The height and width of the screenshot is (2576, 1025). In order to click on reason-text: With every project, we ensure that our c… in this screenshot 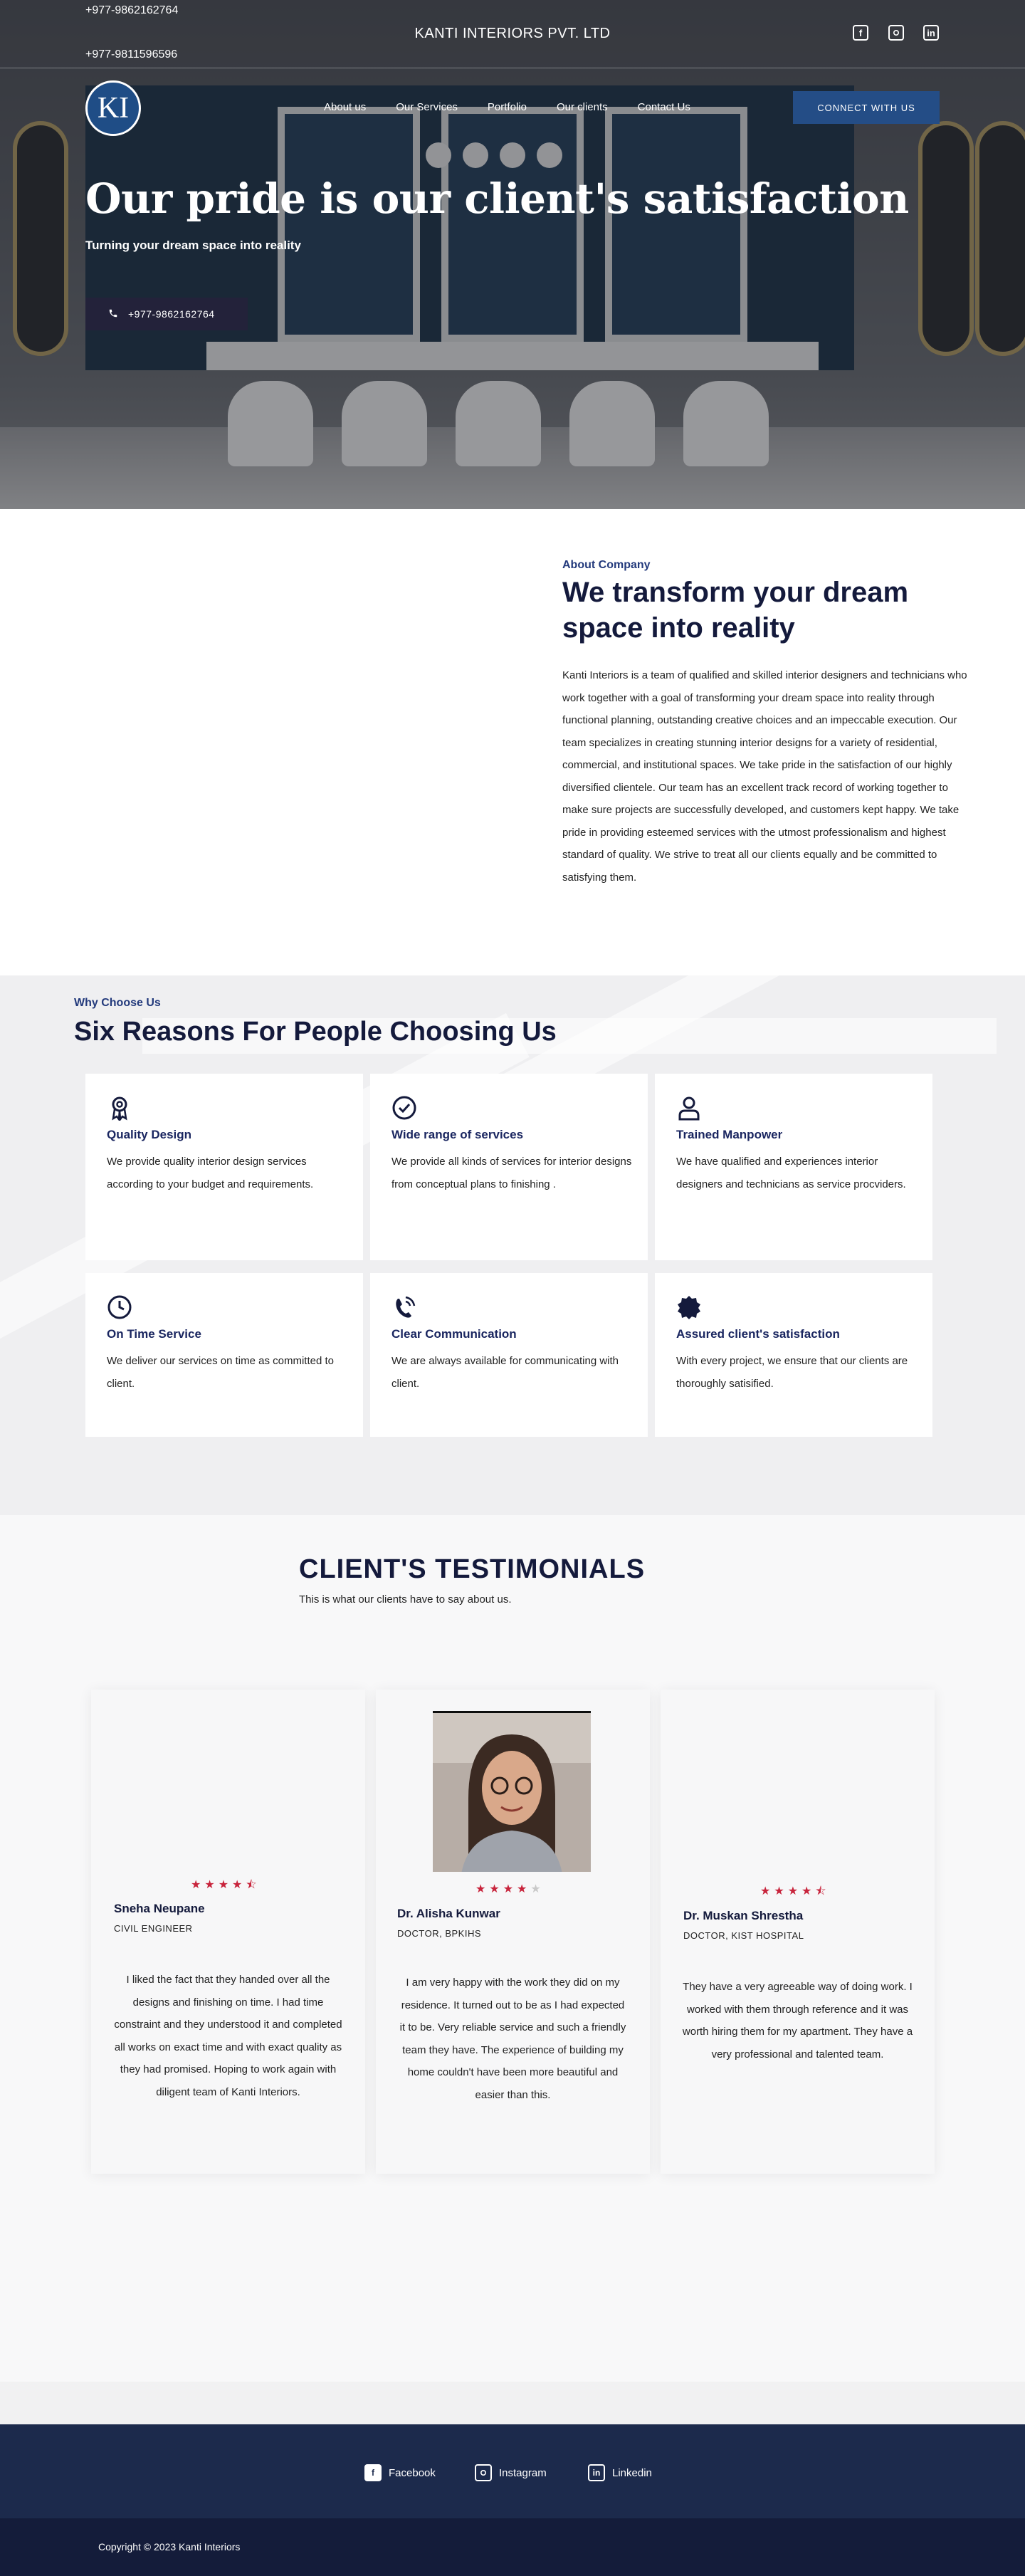, I will do `click(792, 1372)`.